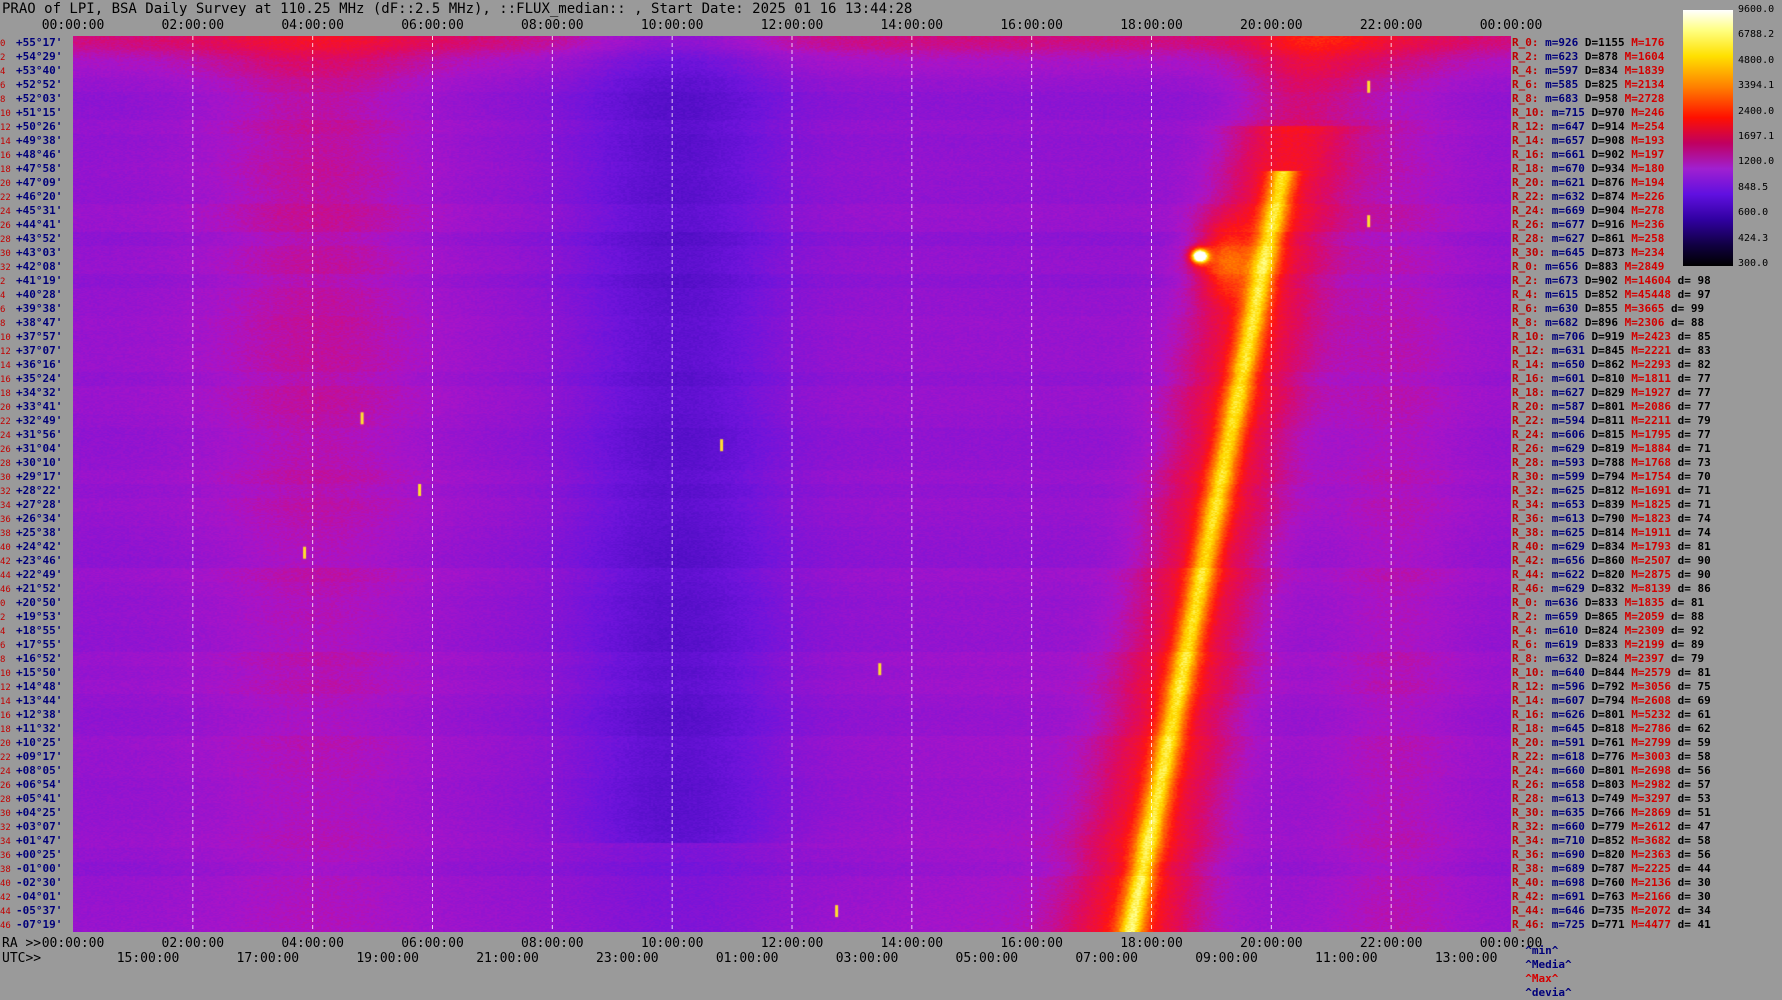 This screenshot has height=1000, width=1782. I want to click on declination-row: 4 +18°55', so click(36, 631).